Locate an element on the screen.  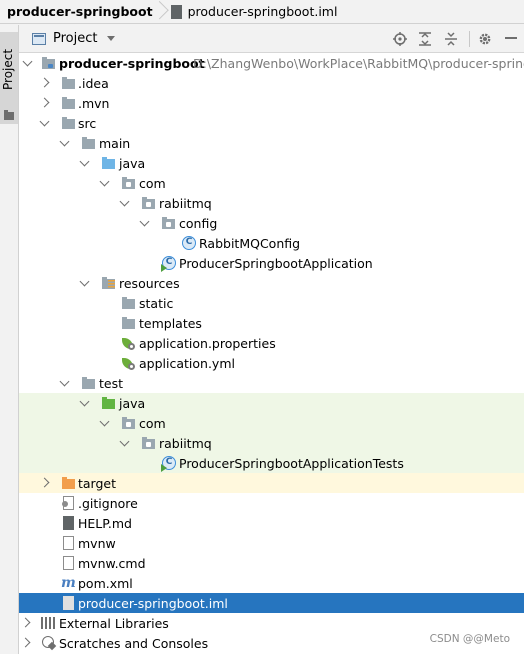
left-tool-stripe: Project is located at coordinates (9, 339).